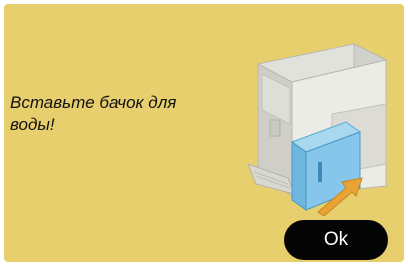 Image resolution: width=408 pixels, height=266 pixels. I want to click on insert-water-tank-message: Вставьте бачок для воды!, so click(93, 113).